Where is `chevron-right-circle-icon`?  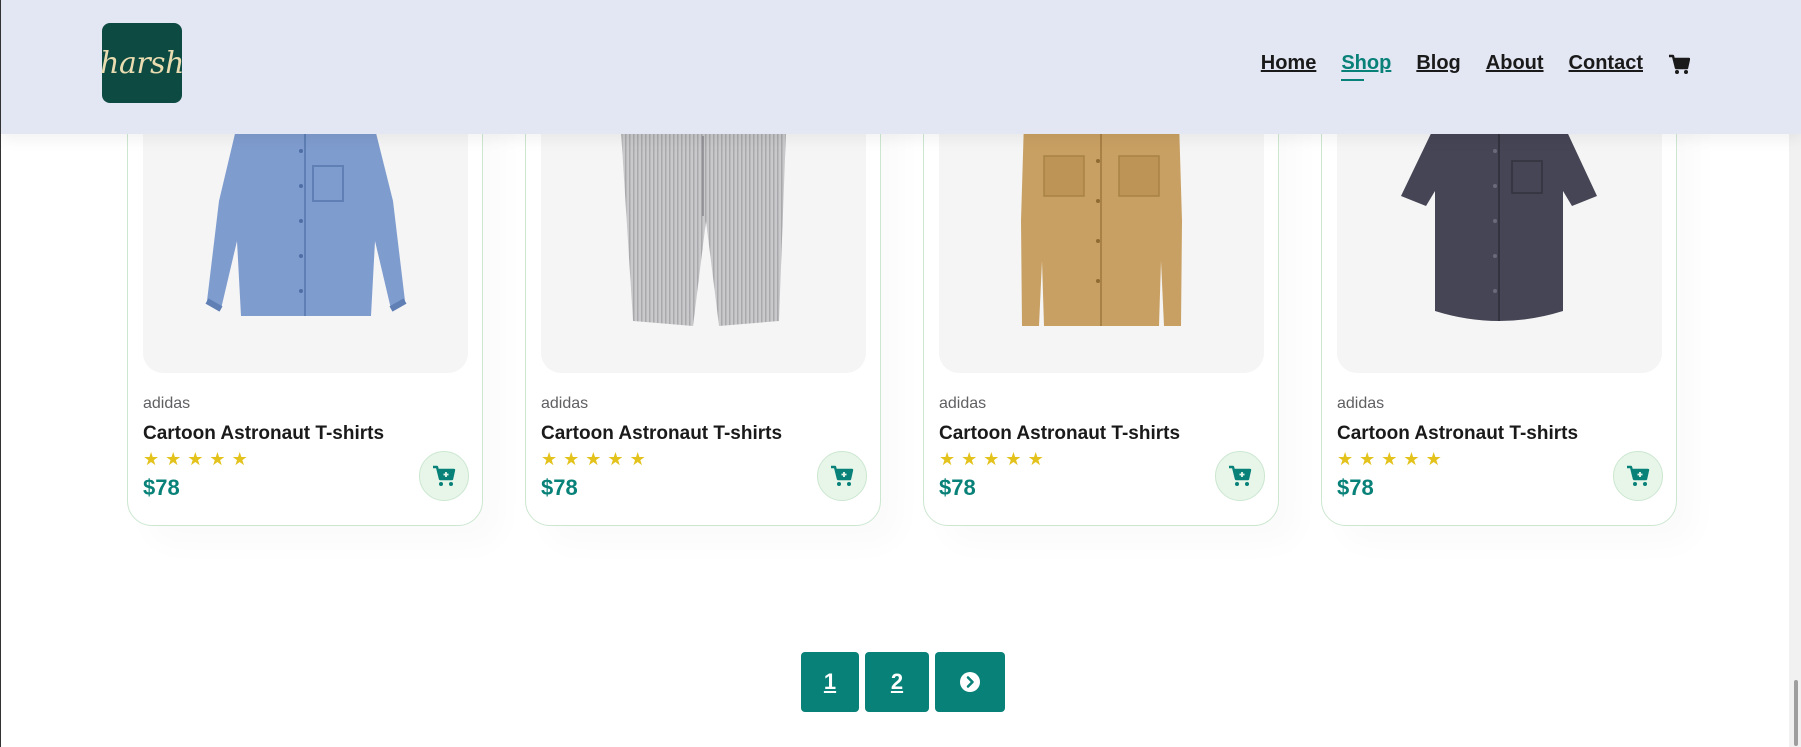
chevron-right-circle-icon is located at coordinates (970, 682).